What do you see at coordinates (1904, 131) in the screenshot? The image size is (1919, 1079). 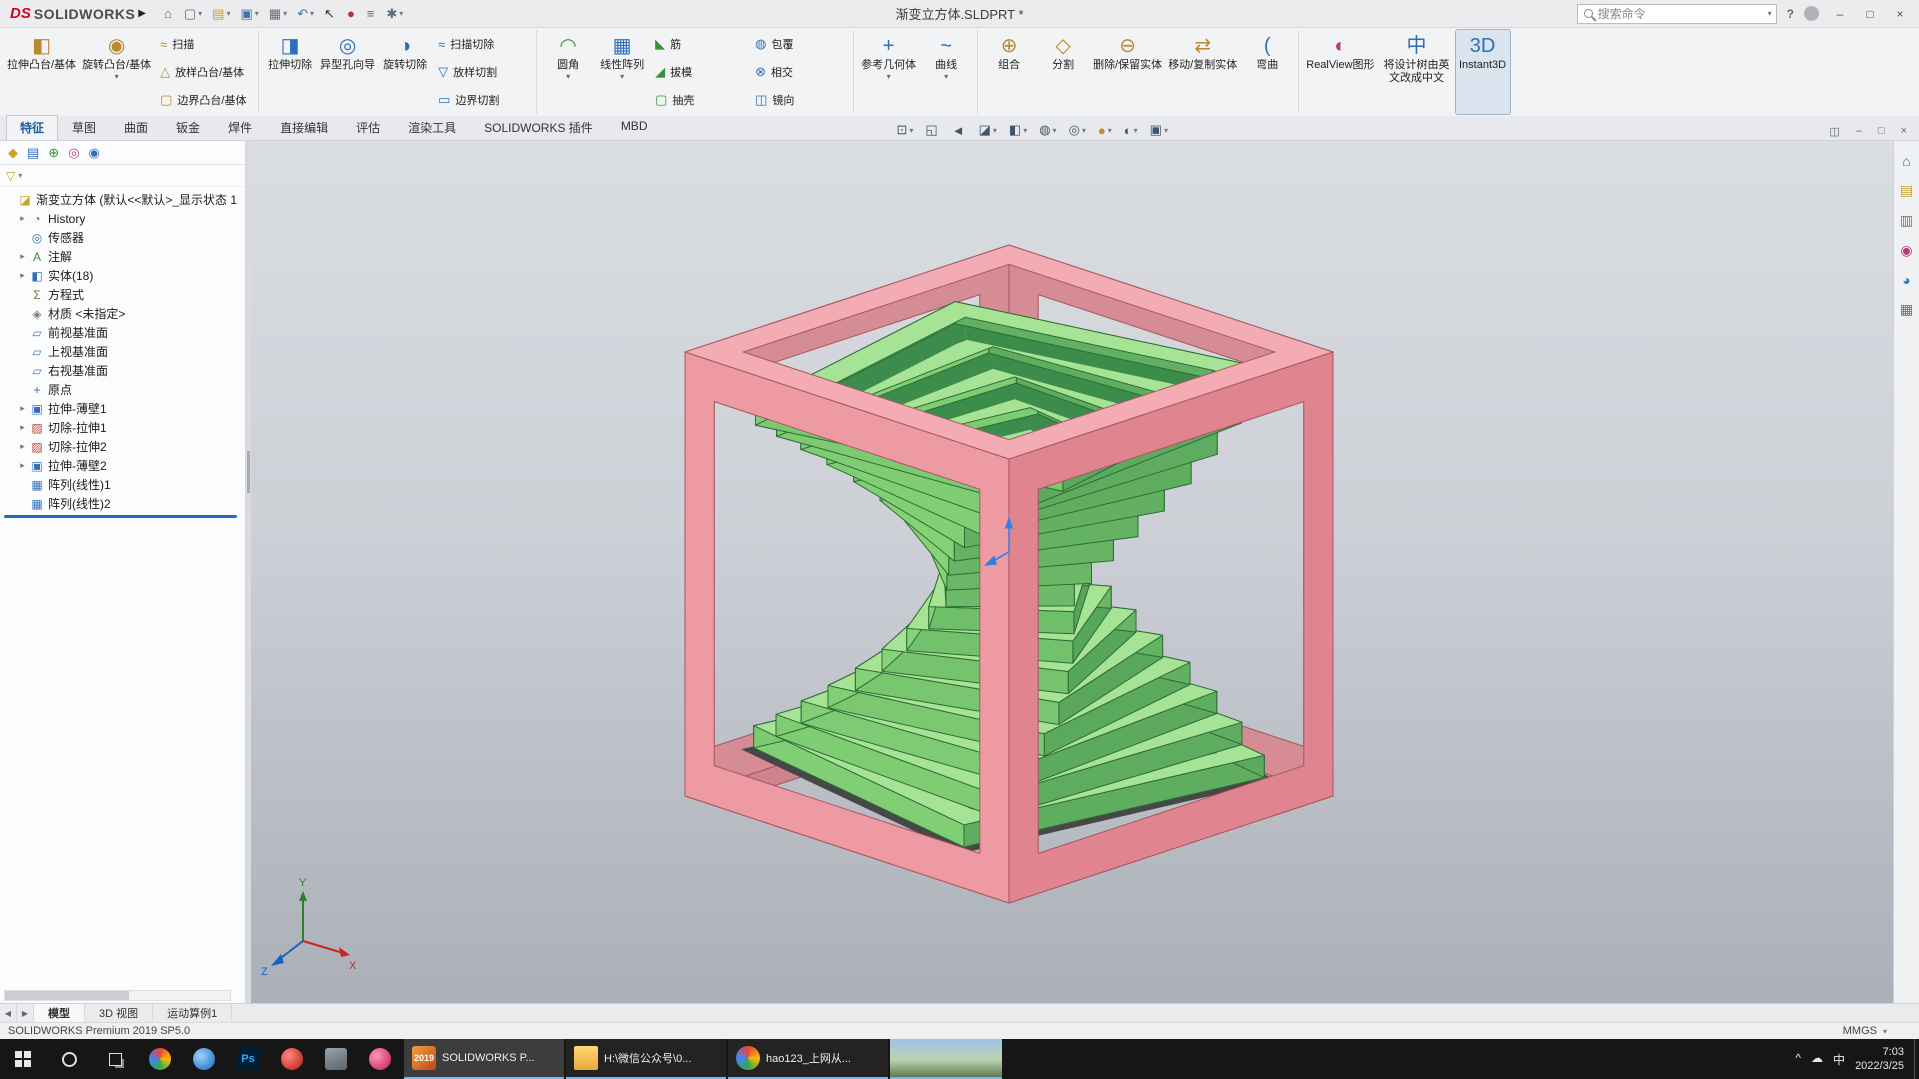 I see `document-window-button: ×` at bounding box center [1904, 131].